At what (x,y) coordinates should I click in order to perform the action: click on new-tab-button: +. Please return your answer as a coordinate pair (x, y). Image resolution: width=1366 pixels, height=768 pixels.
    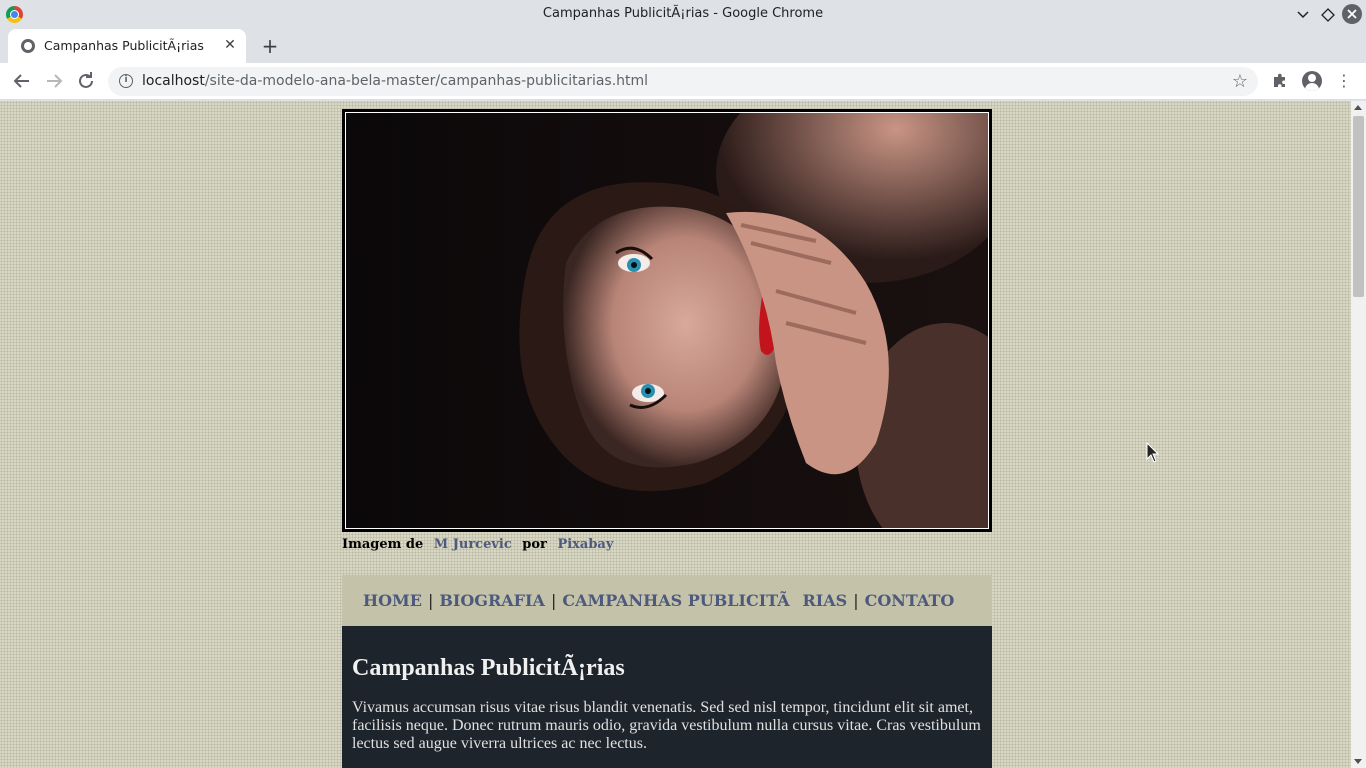
    Looking at the image, I should click on (270, 47).